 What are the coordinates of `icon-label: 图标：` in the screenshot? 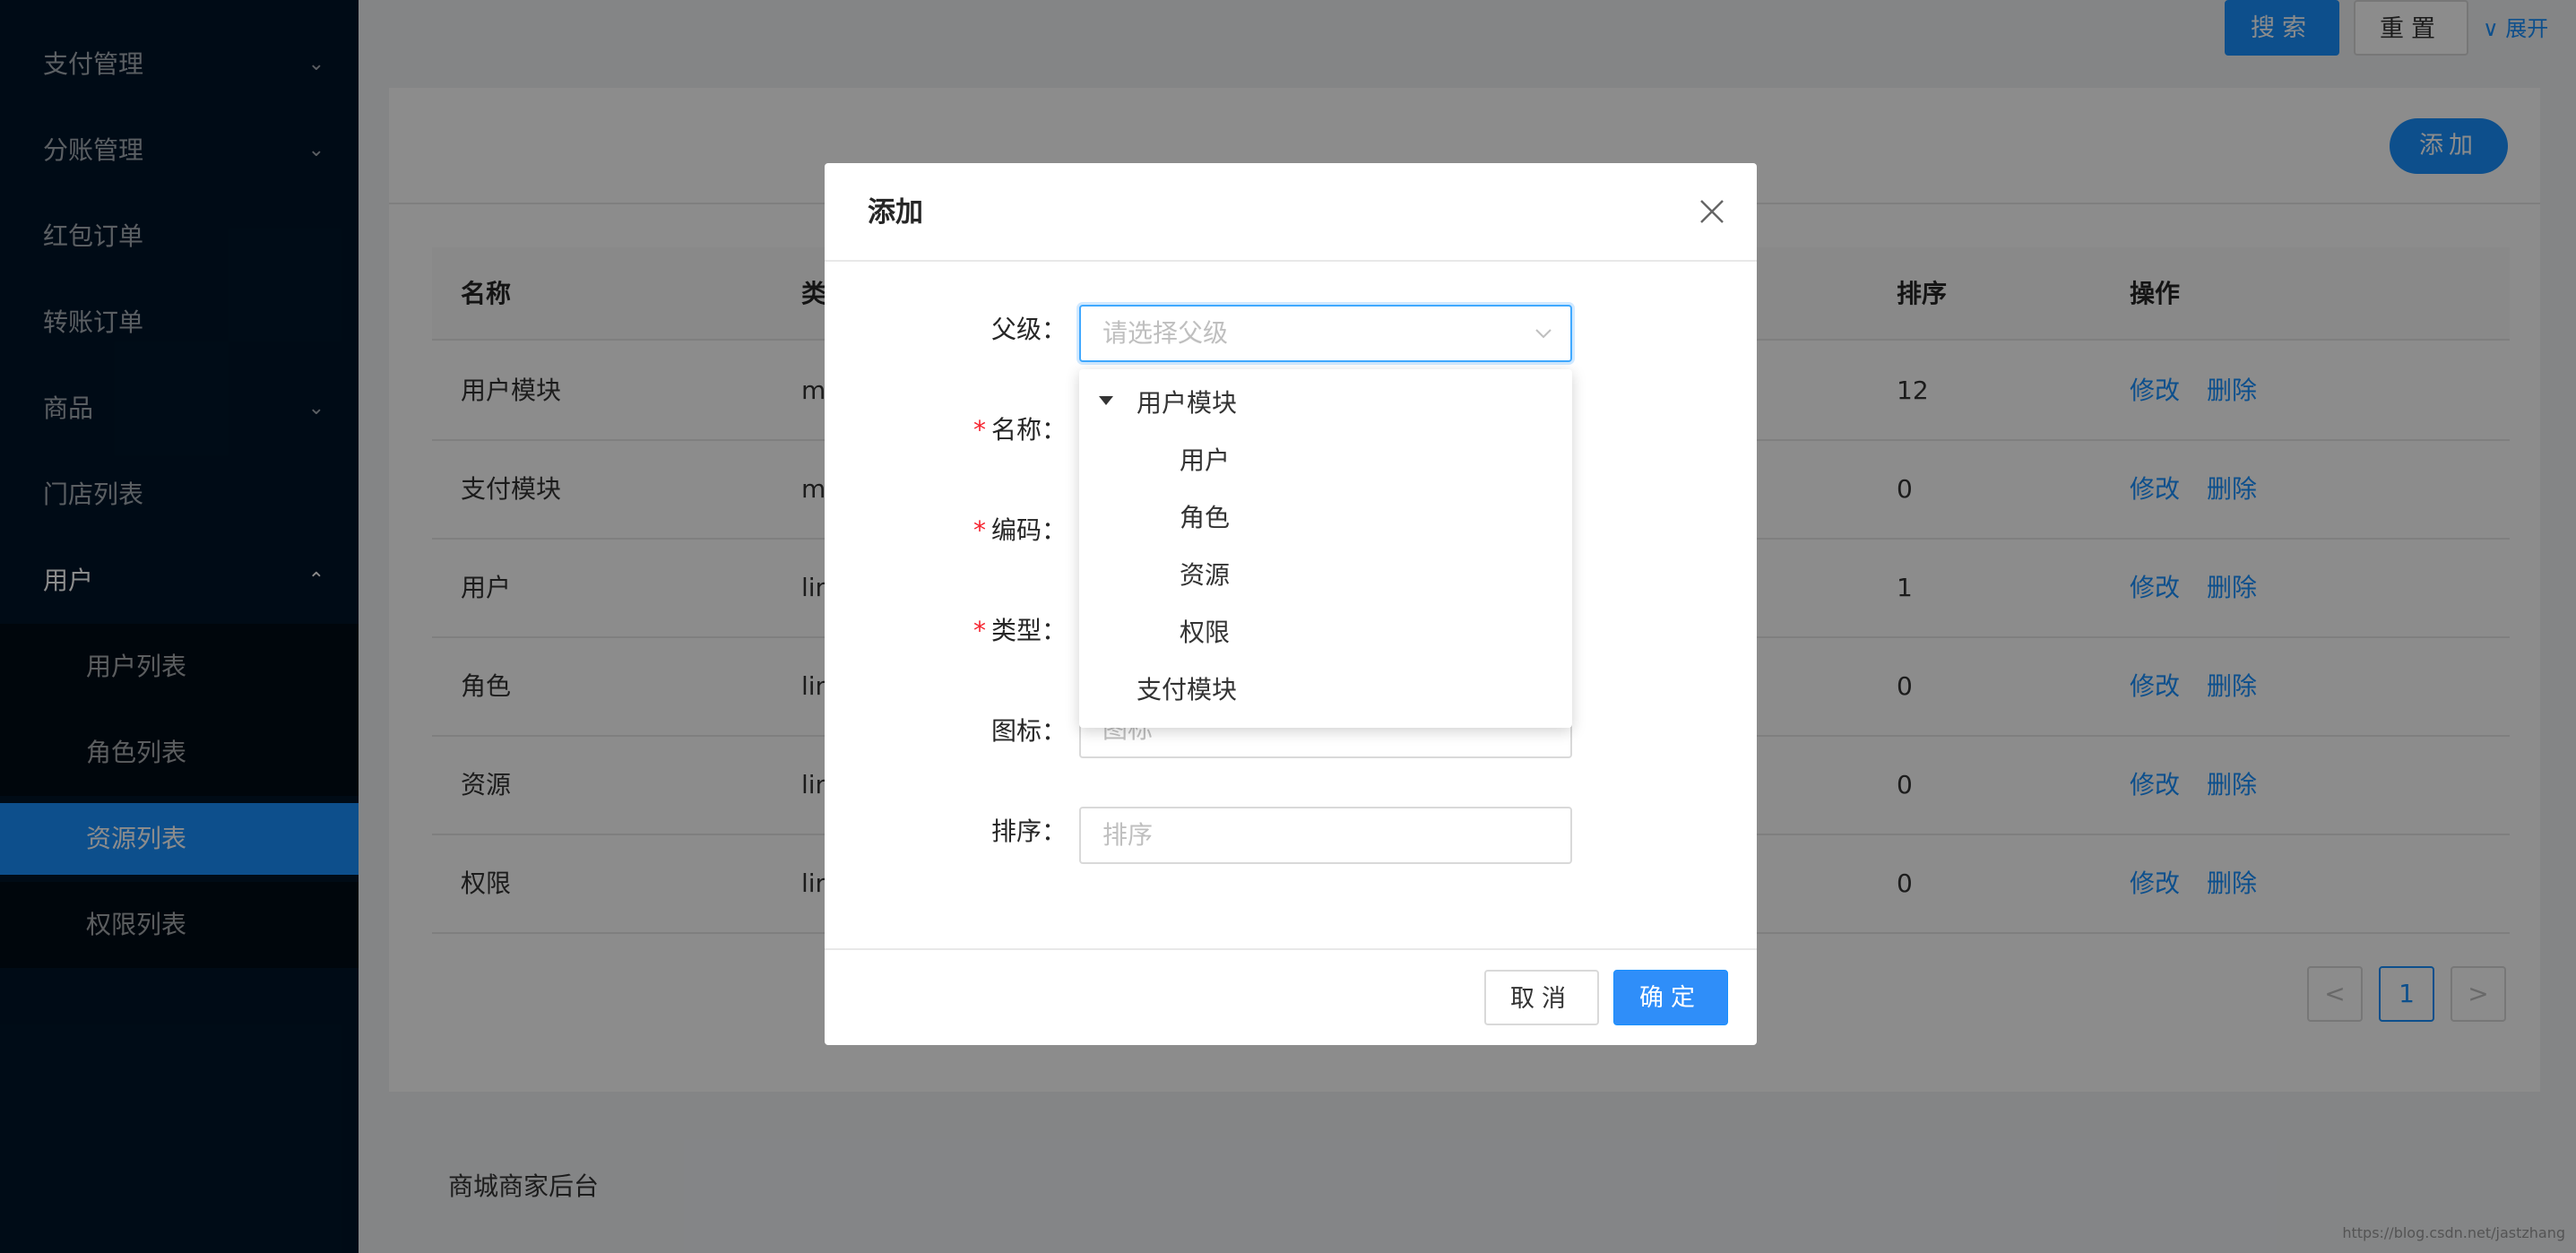 It's located at (1028, 731).